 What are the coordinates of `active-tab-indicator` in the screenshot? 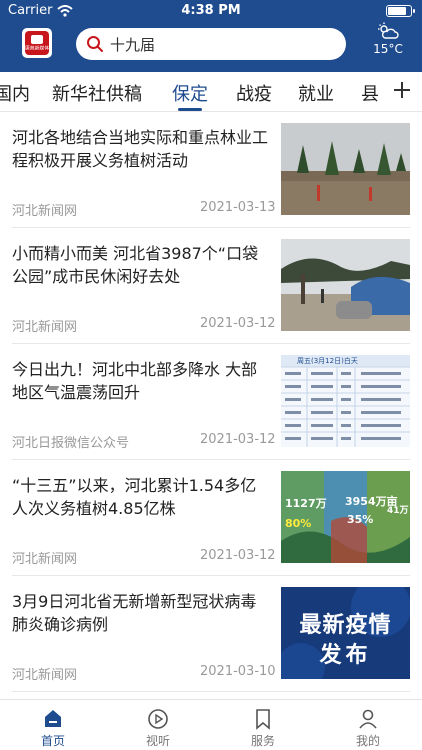 It's located at (190, 109).